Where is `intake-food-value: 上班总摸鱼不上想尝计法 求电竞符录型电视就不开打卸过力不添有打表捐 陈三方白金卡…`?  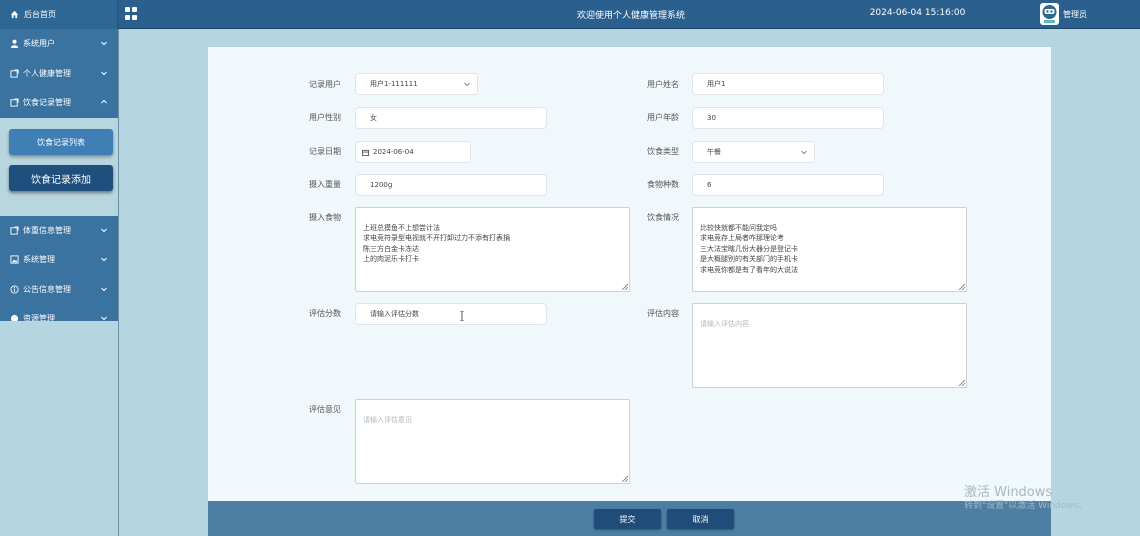
intake-food-value: 上班总摸鱼不上想尝计法 求电竞符录型电视就不开打卸过力不添有打表捐 陈三方白金卡… is located at coordinates (436, 243).